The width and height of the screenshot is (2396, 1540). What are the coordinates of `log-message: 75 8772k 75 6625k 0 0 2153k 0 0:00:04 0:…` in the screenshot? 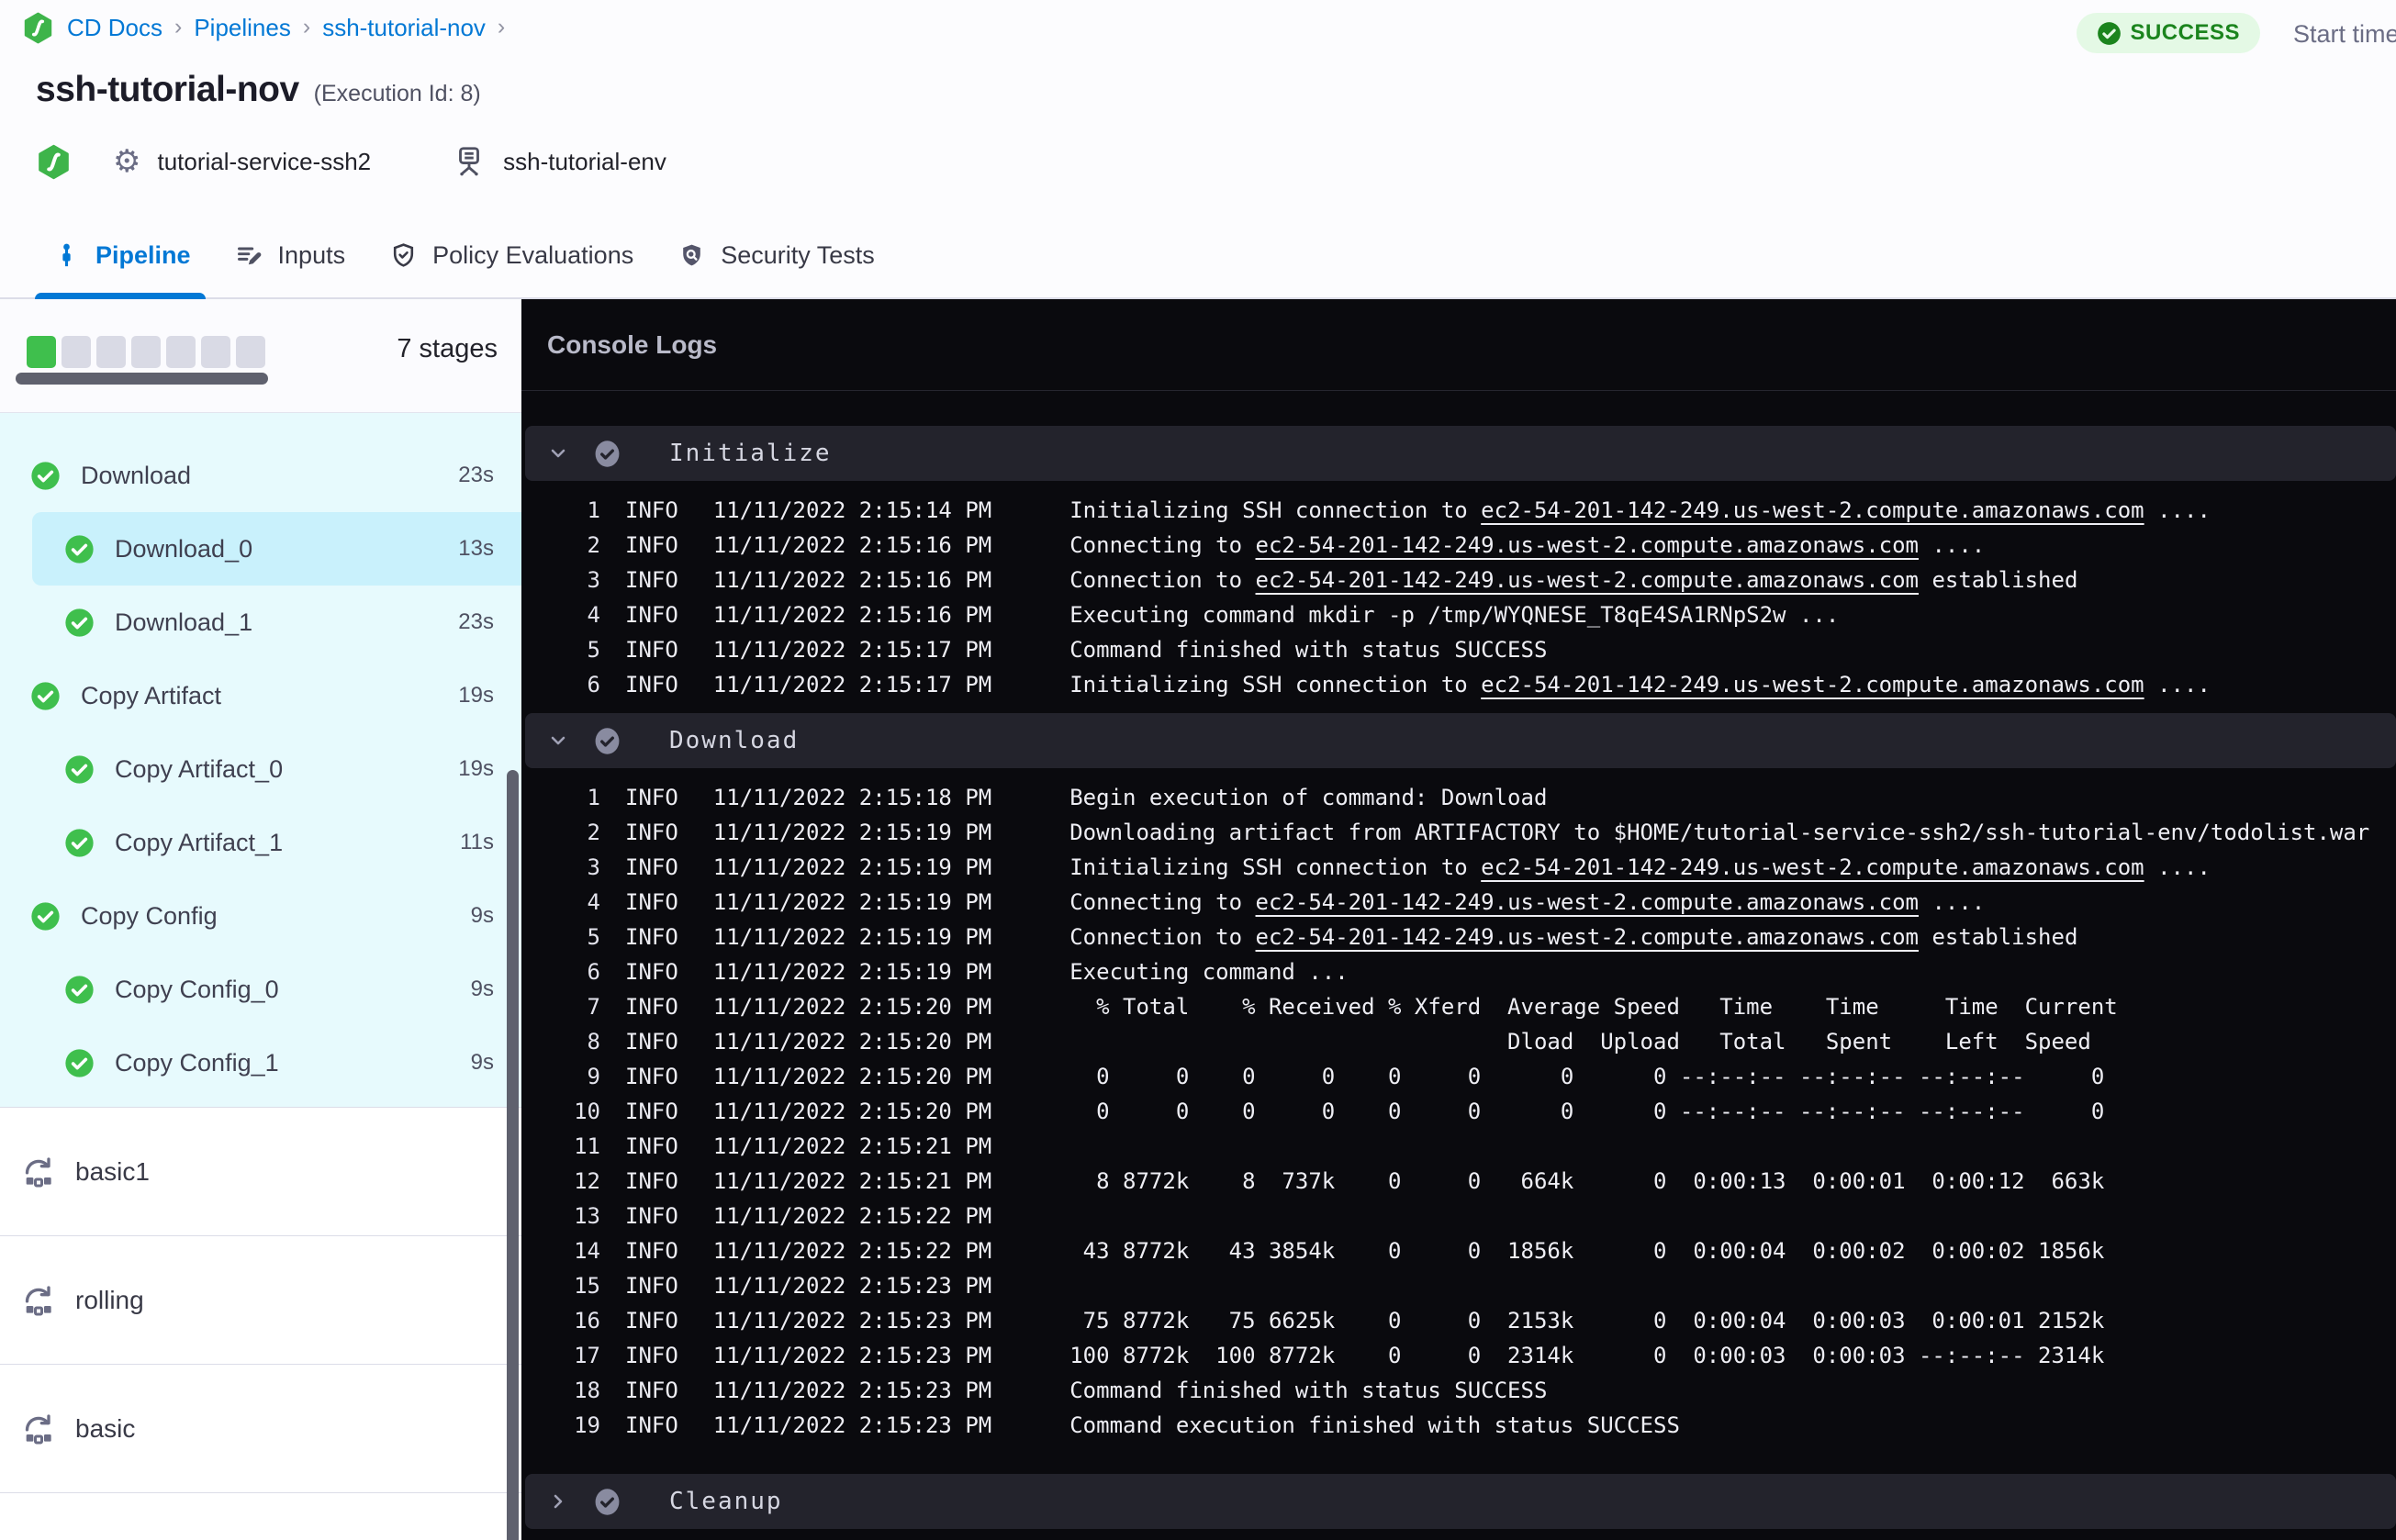 It's located at (1587, 1321).